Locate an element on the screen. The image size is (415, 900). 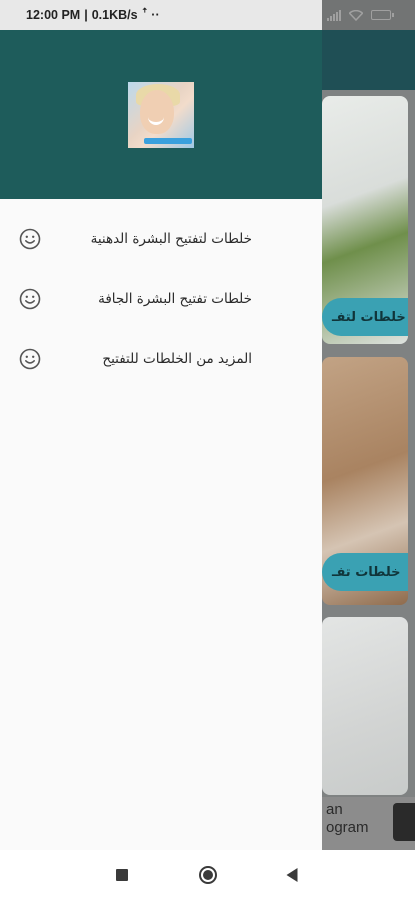
wifi-icon is located at coordinates (356, 15).